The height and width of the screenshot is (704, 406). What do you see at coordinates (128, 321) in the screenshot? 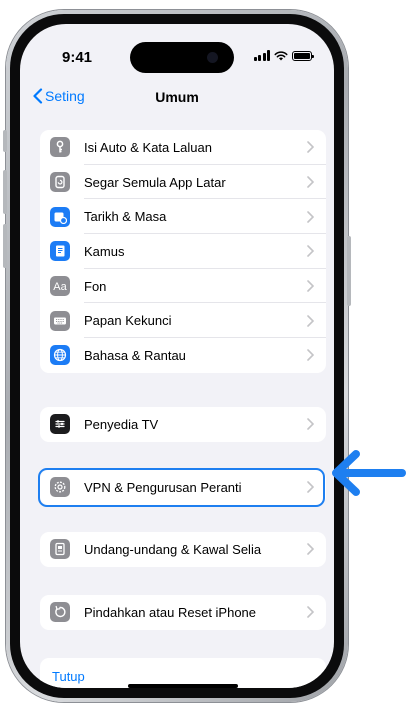
I see `row-label: Papan Kekunci` at bounding box center [128, 321].